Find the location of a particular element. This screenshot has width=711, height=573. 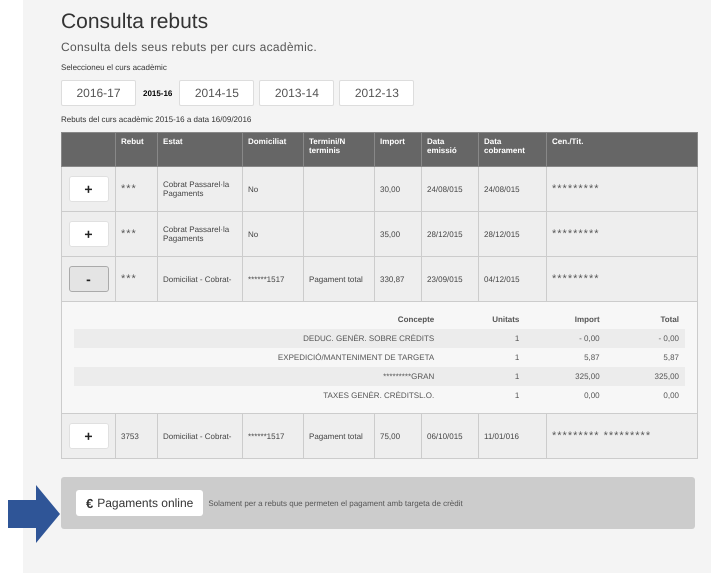

column-header: Data emissió is located at coordinates (450, 149).